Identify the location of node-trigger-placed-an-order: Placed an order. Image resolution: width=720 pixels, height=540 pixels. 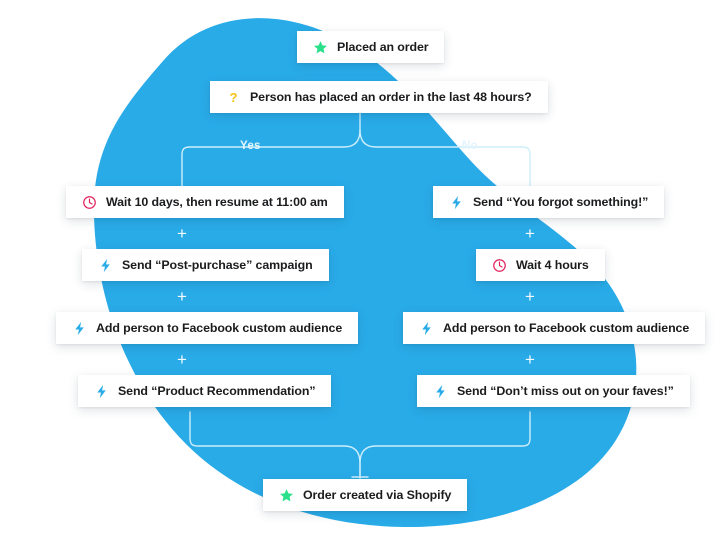
(371, 47).